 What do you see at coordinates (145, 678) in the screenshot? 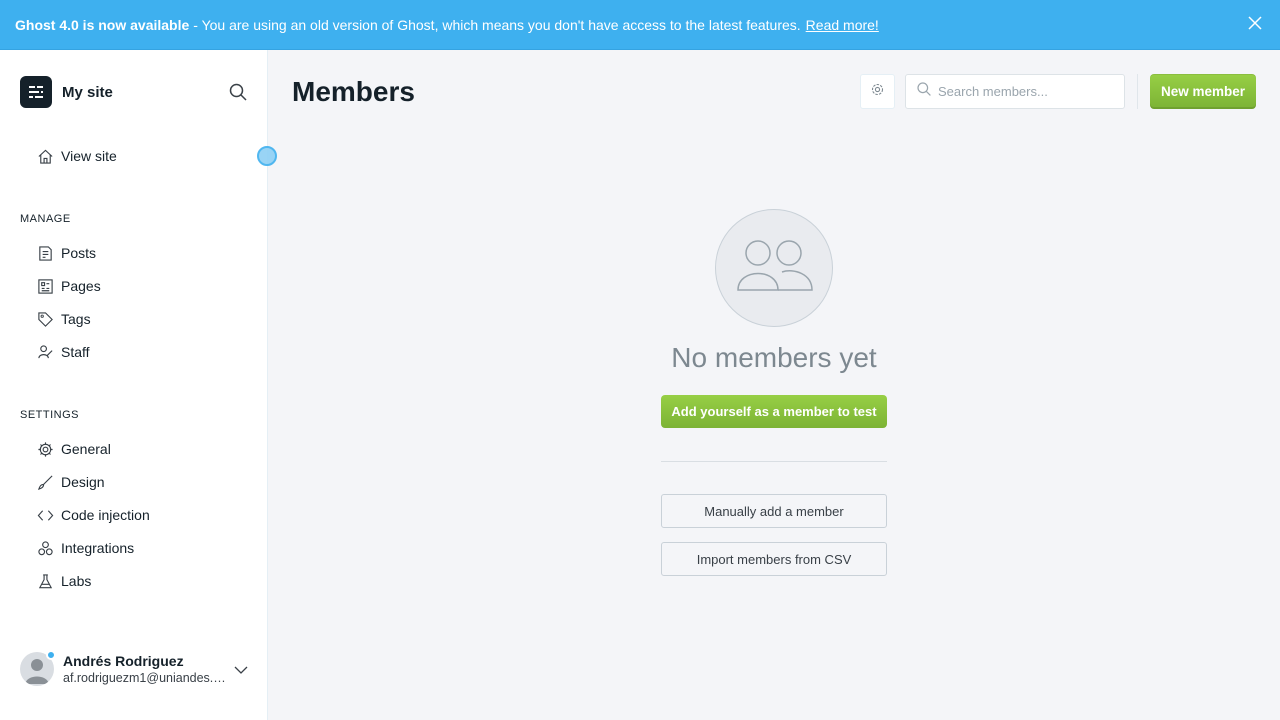
I see `user-email: af.rodriguezm1@uniandes.edu.co` at bounding box center [145, 678].